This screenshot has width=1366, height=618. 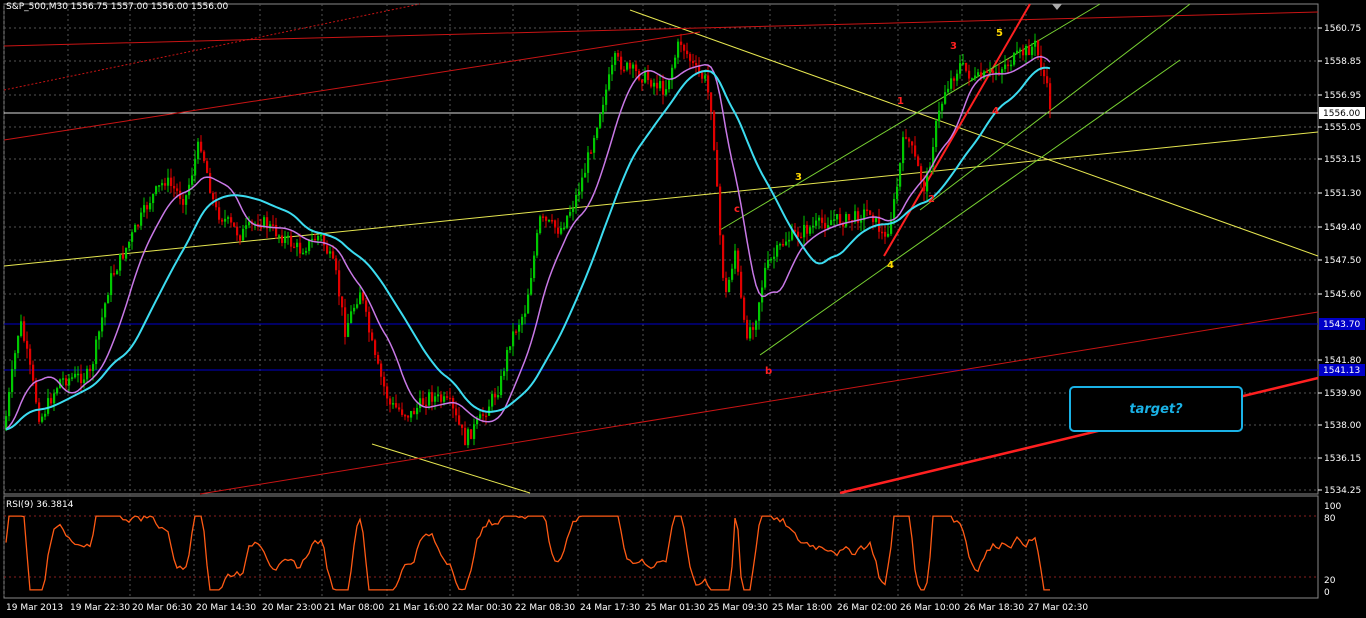 I want to click on price-tick-label: 1549.40, so click(x=1342, y=228).